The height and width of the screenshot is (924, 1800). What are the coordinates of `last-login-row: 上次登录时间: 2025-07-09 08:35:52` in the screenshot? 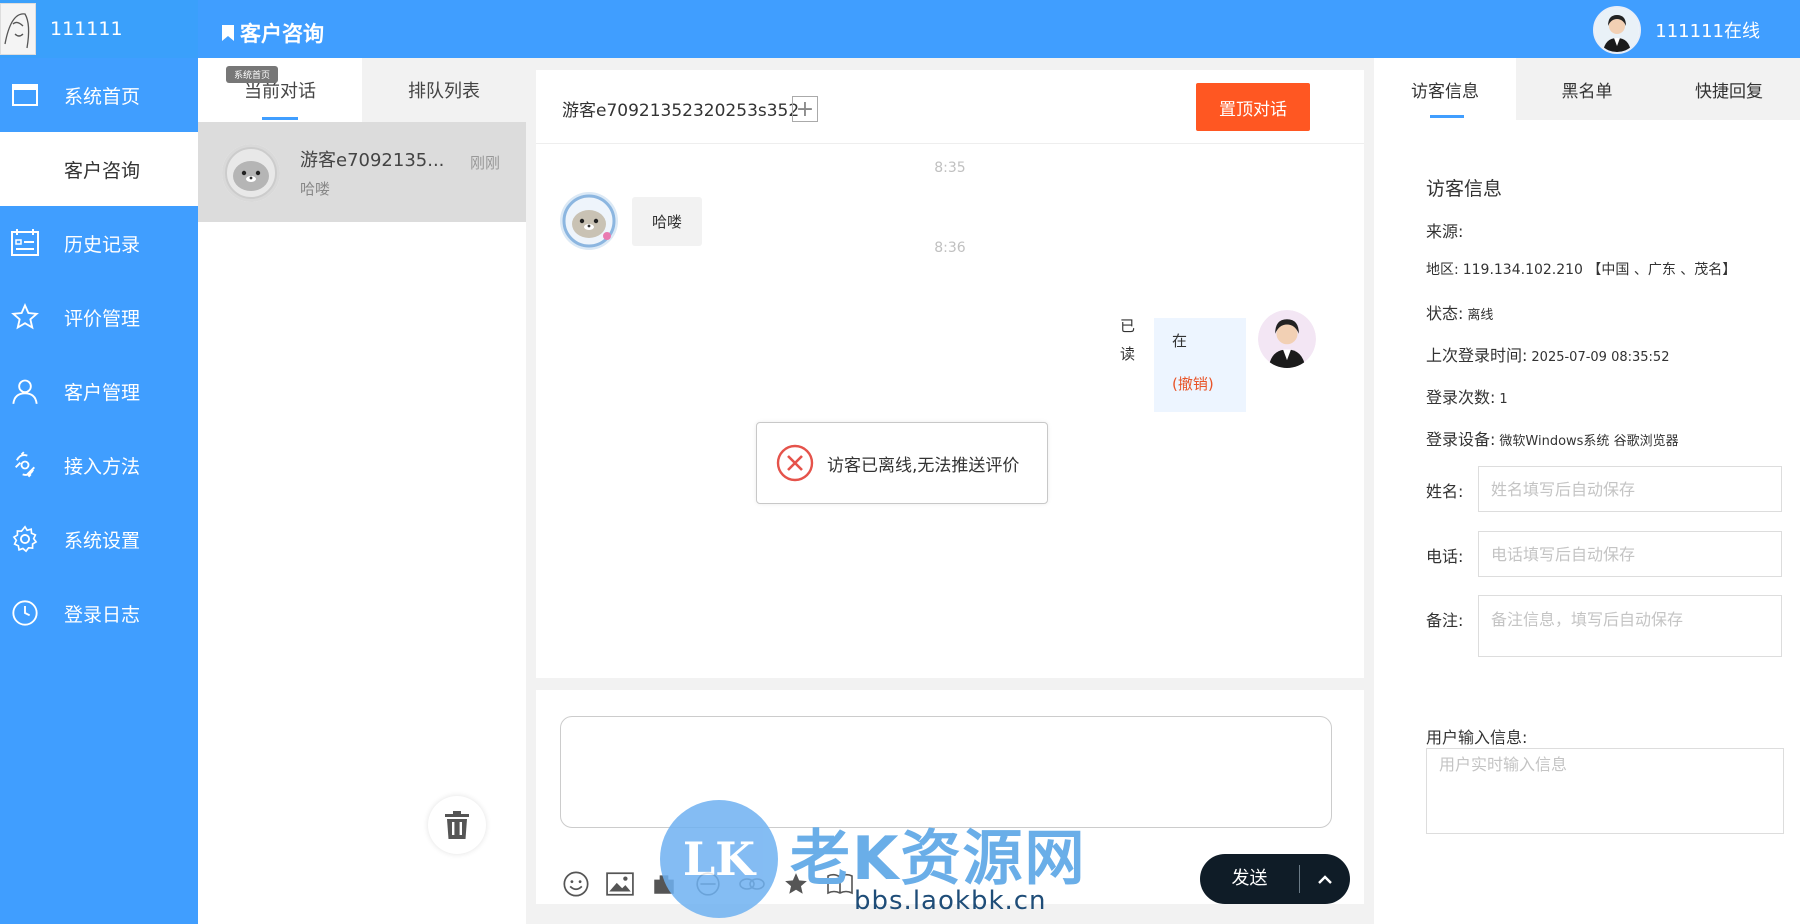 It's located at (1547, 354).